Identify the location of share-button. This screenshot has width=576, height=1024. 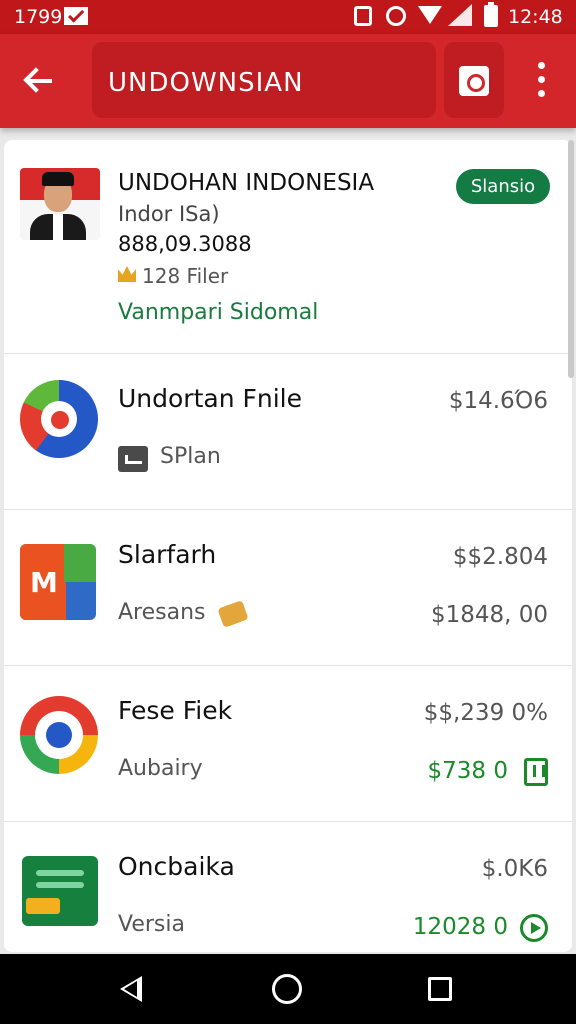
(474, 80).